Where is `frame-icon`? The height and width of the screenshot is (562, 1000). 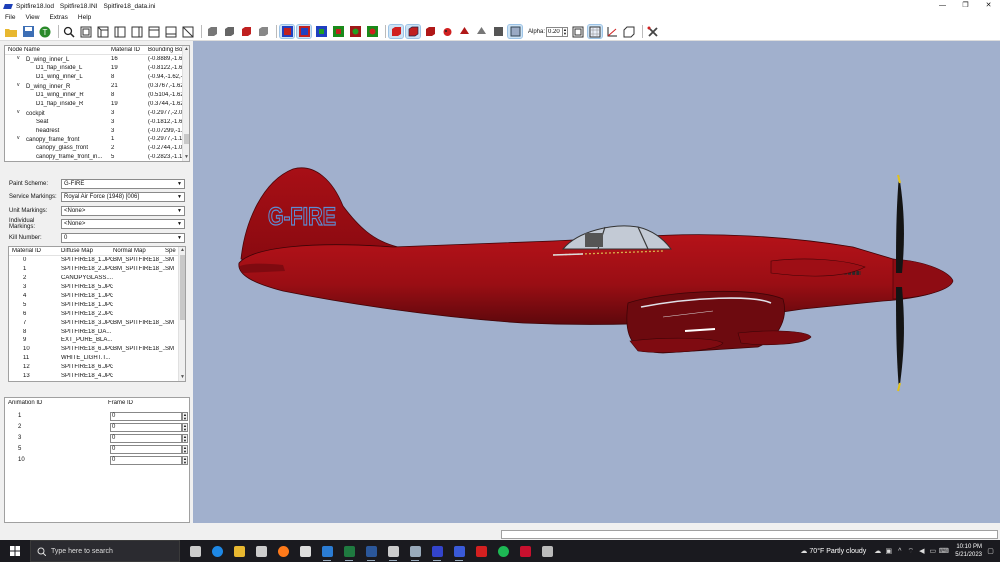 frame-icon is located at coordinates (578, 31).